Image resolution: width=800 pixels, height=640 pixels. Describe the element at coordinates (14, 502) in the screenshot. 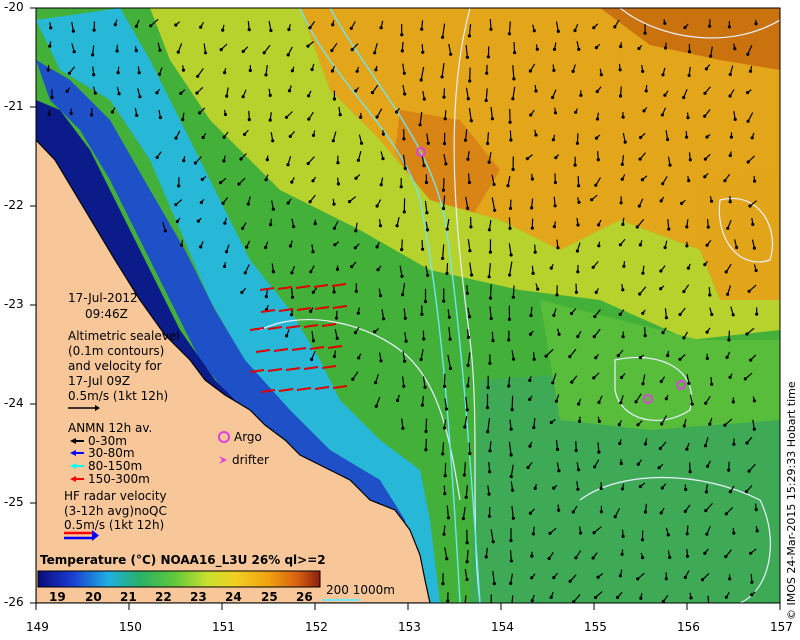

I see `lat-tick-label: -25` at that location.